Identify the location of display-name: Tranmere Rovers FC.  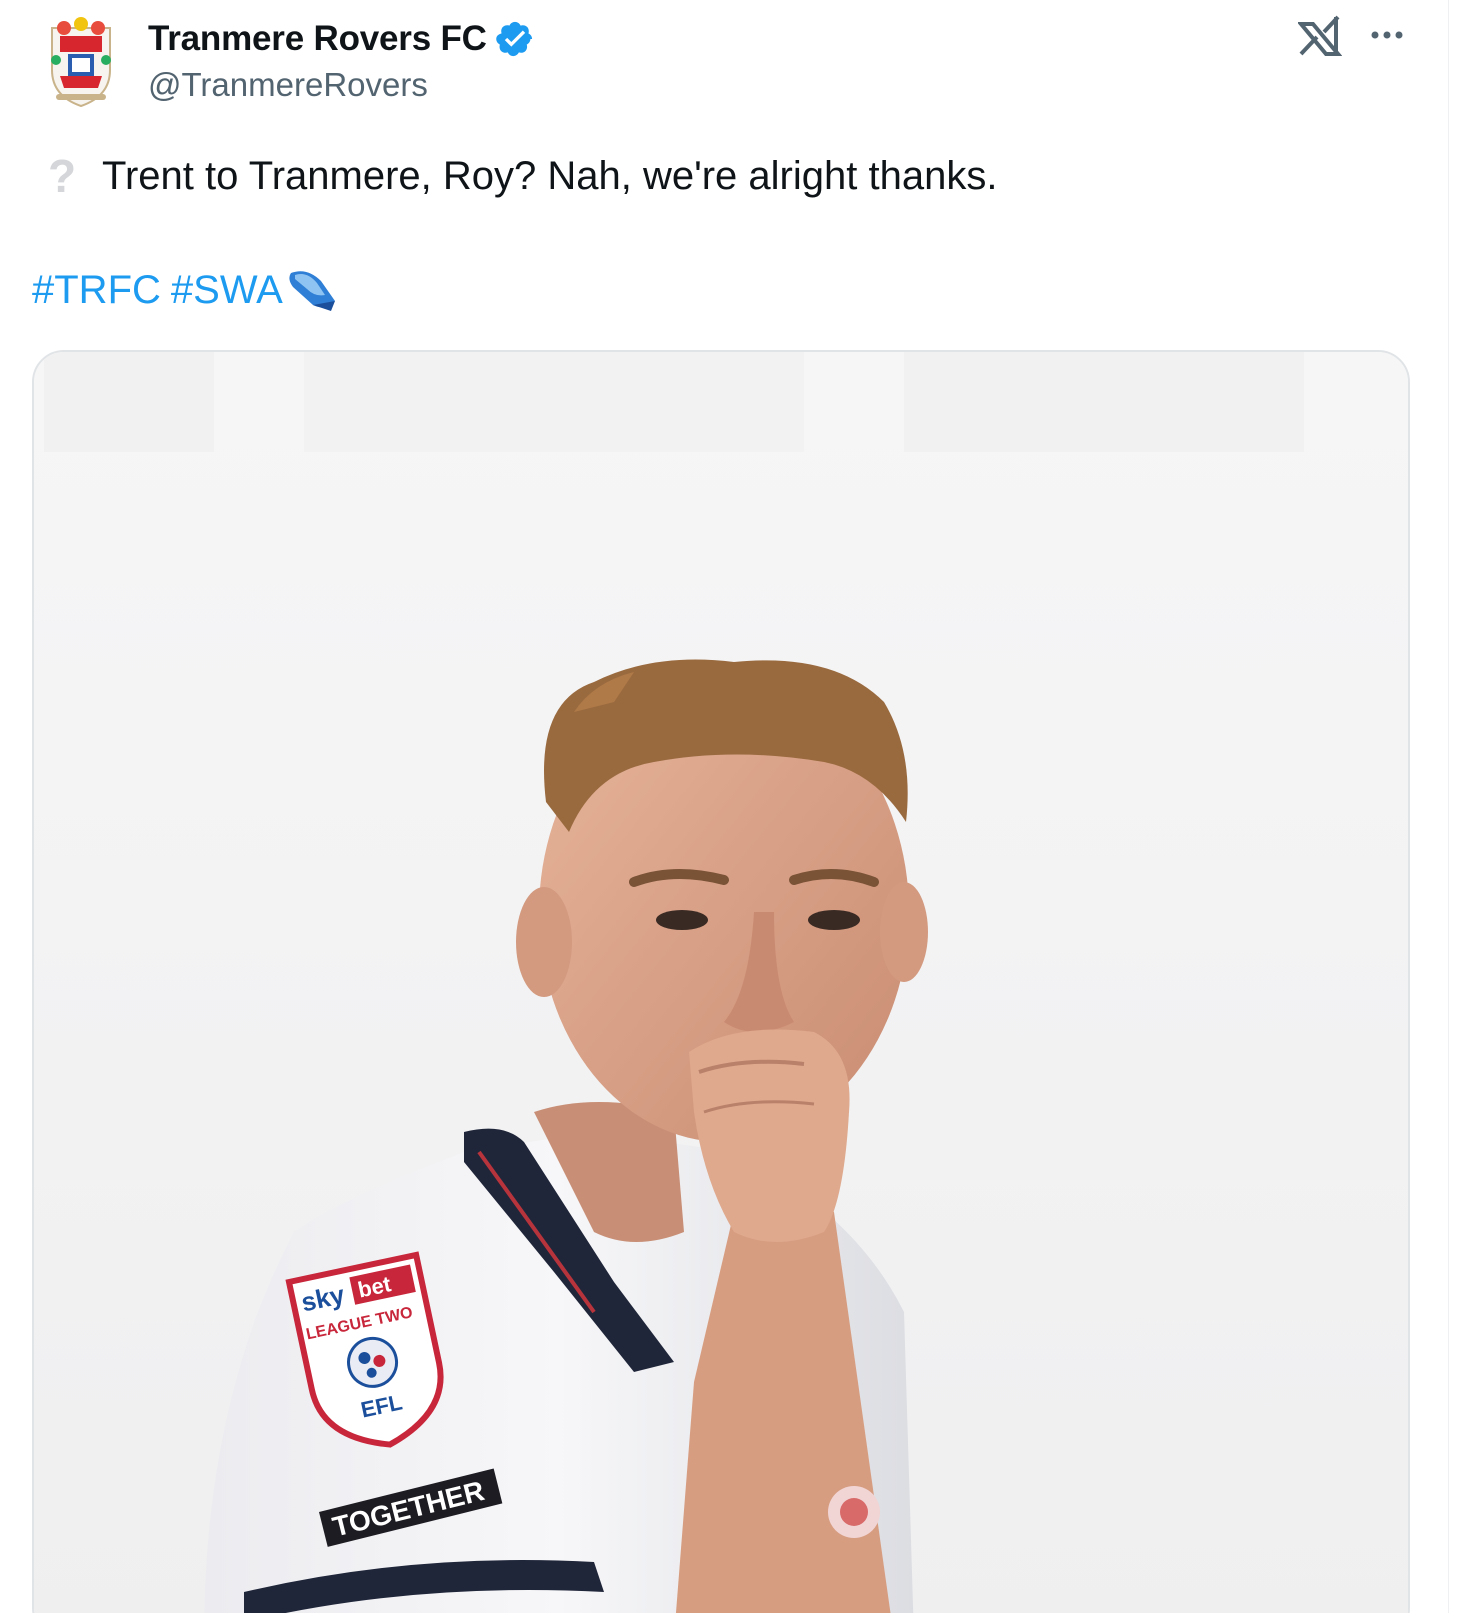
(317, 39).